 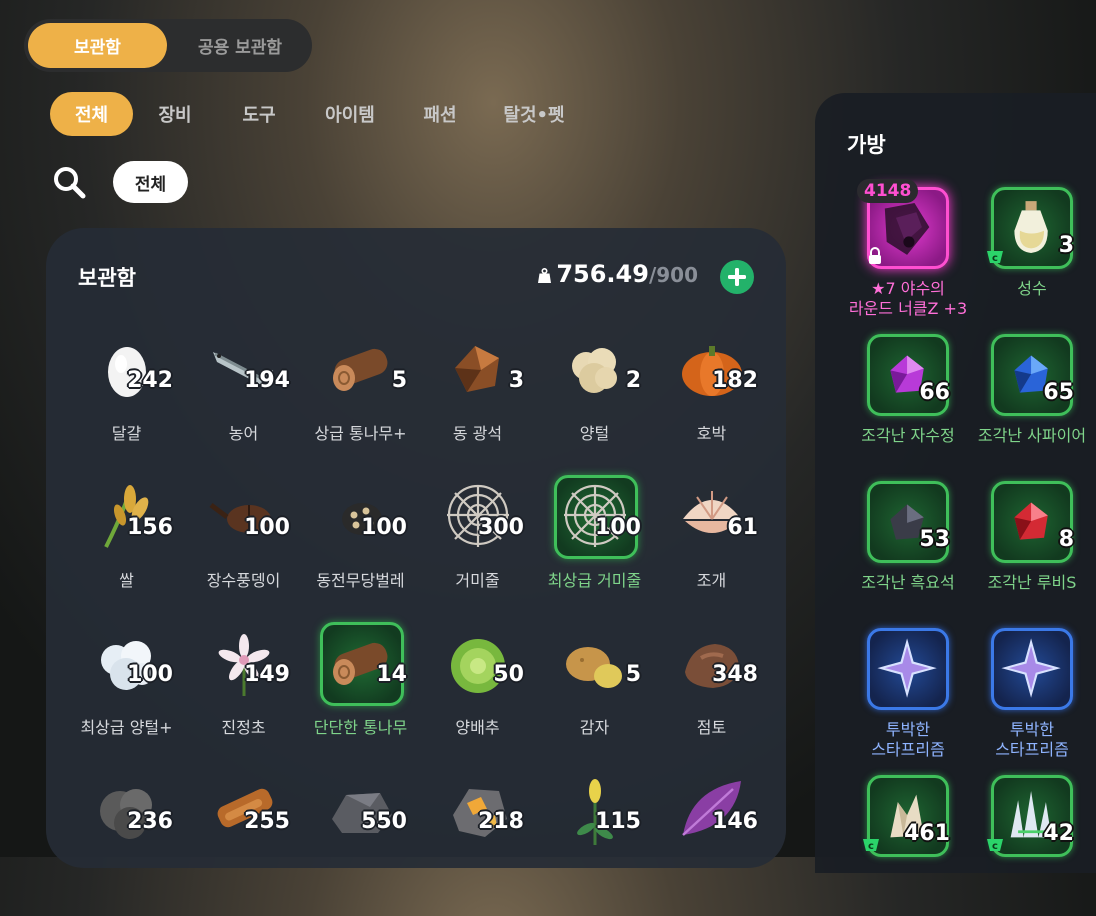 What do you see at coordinates (150, 821) in the screenshot?
I see `item-quantity: 236` at bounding box center [150, 821].